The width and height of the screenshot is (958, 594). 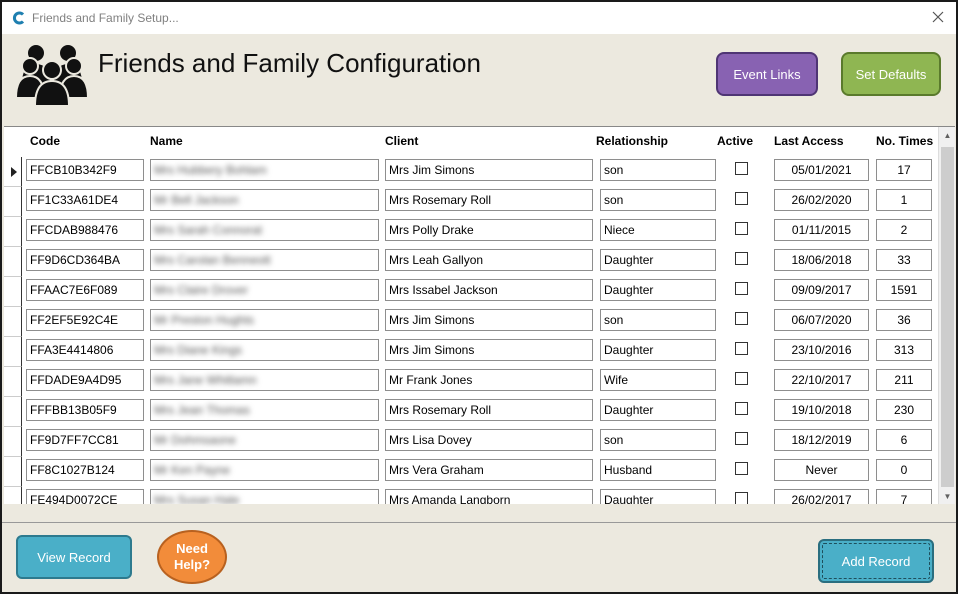 I want to click on cell-name: Mrs Carolan Benneott, so click(x=264, y=260).